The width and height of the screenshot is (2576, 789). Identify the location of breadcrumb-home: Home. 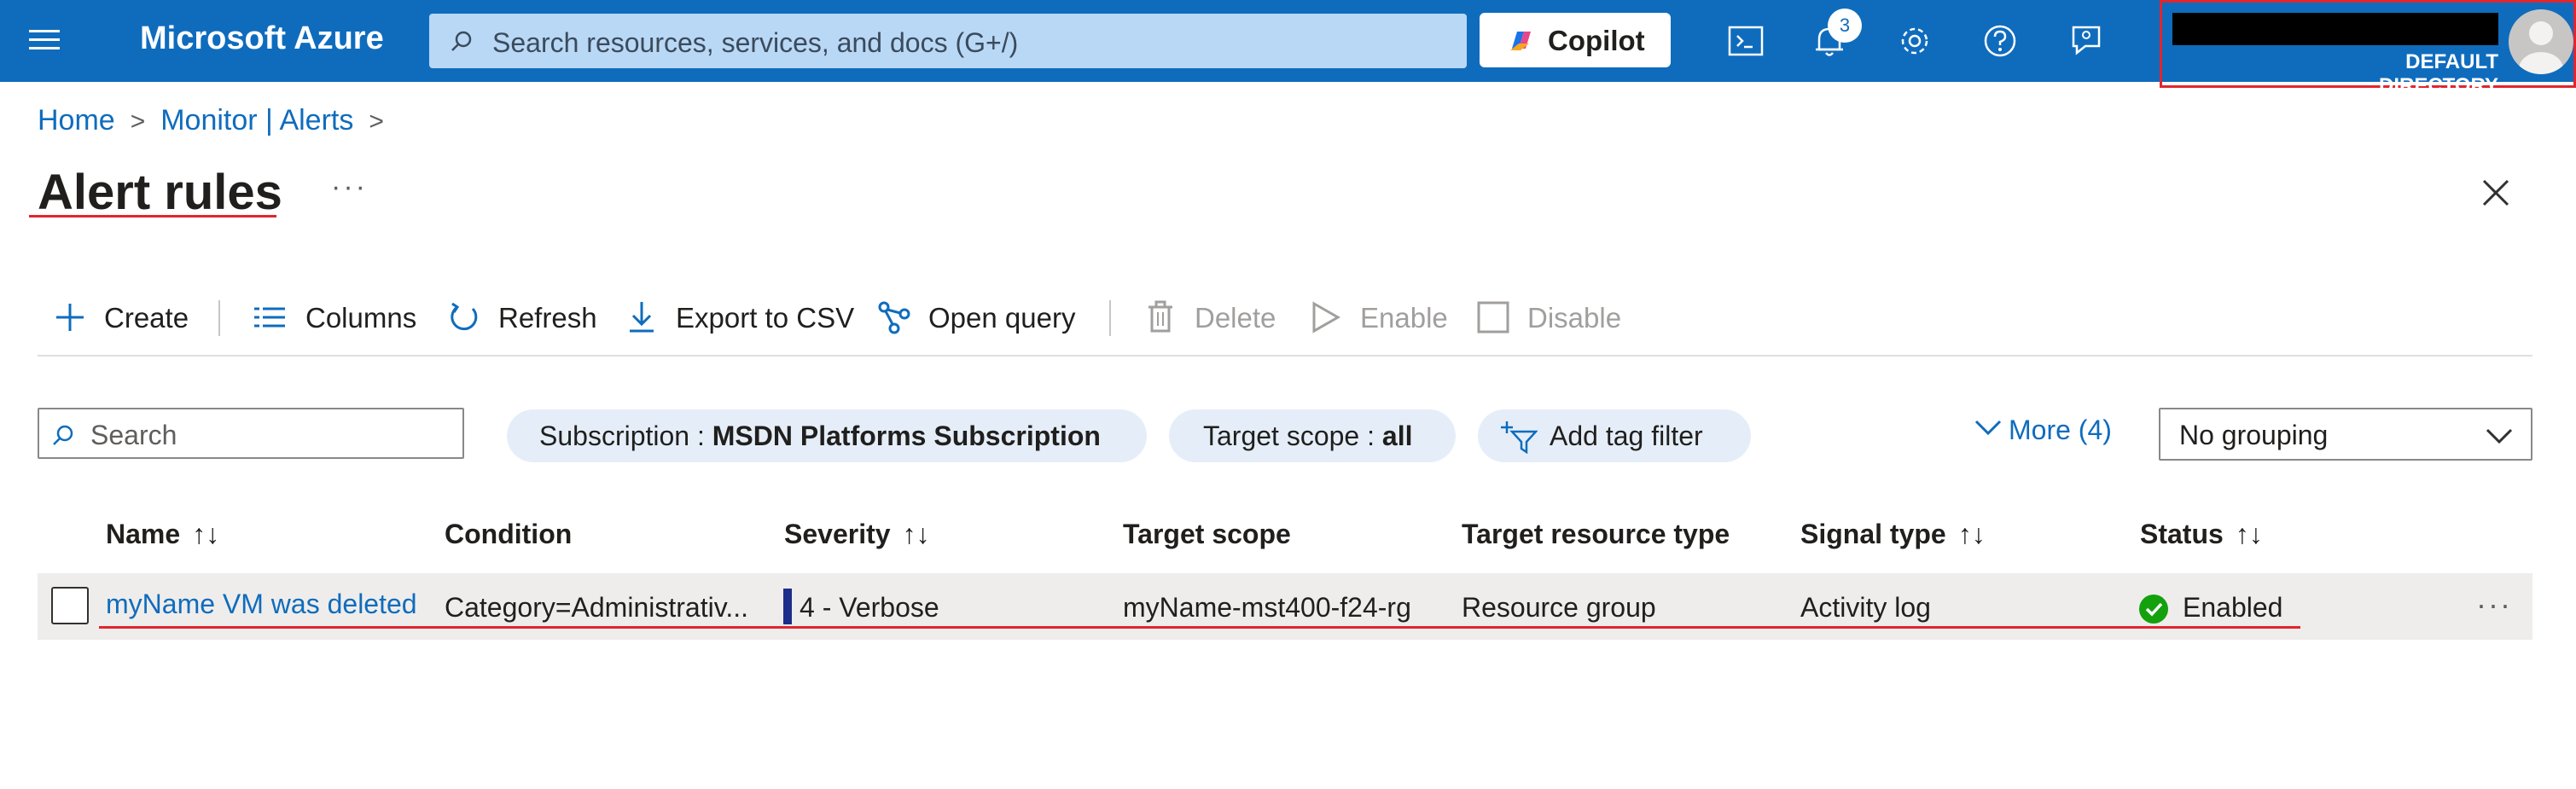
(76, 120).